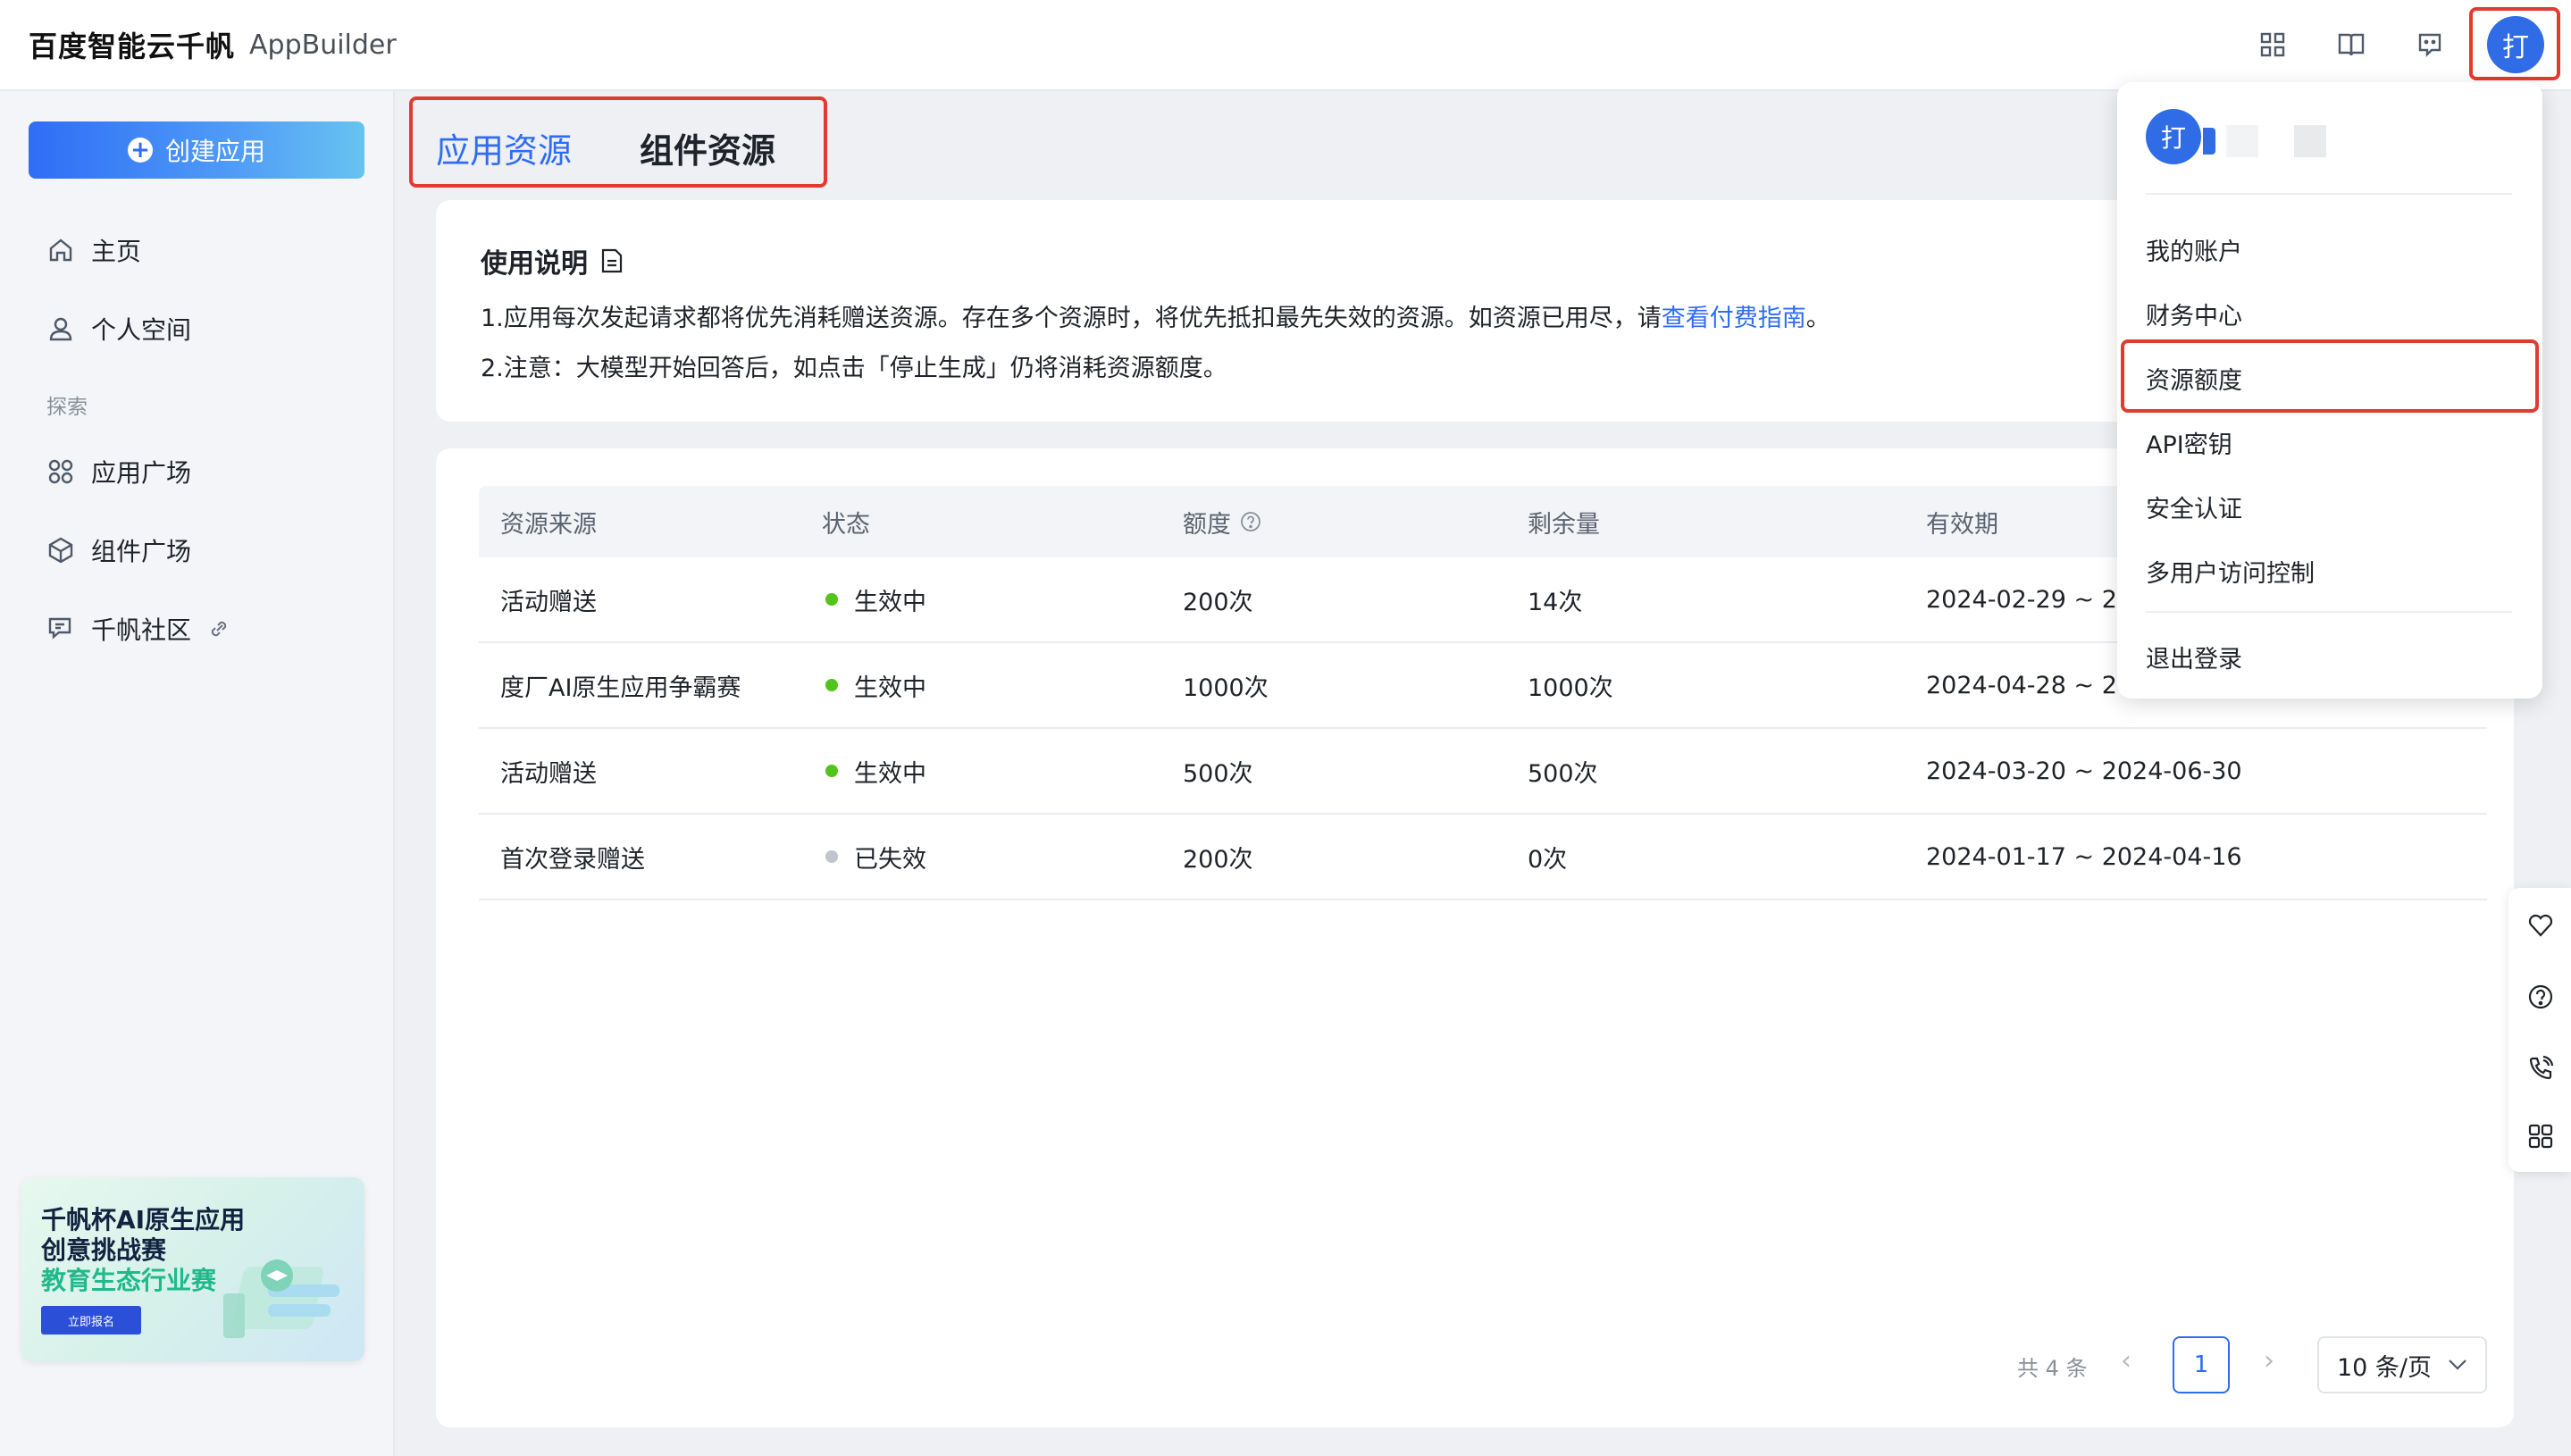 Image resolution: width=2571 pixels, height=1456 pixels. What do you see at coordinates (2430, 44) in the screenshot?
I see `feedback-icon` at bounding box center [2430, 44].